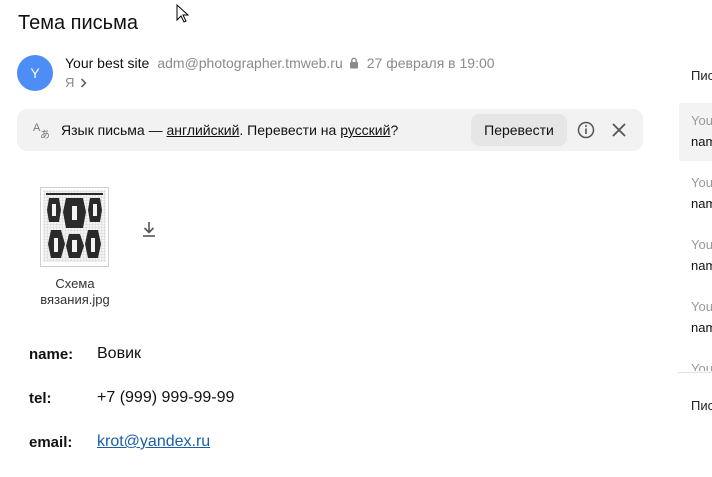 This screenshot has height=477, width=712. Describe the element at coordinates (183, 13) in the screenshot. I see `cursor-arrow-icon` at that location.